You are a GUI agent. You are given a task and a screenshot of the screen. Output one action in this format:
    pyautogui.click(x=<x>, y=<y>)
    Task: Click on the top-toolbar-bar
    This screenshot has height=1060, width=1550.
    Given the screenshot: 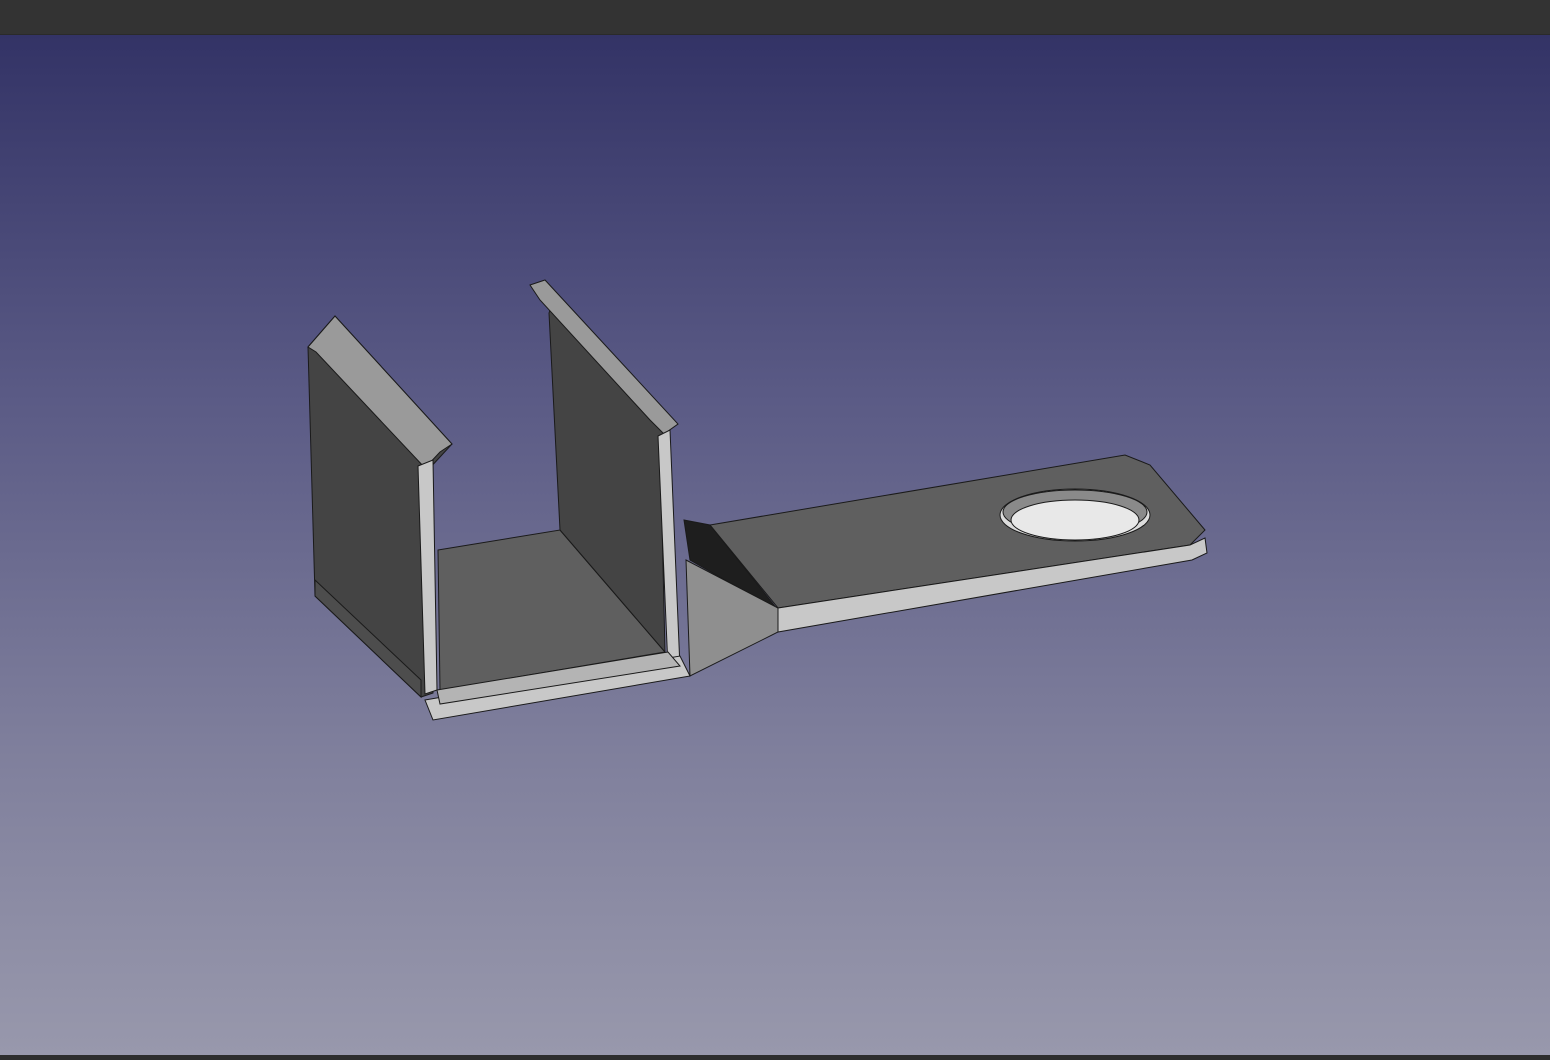 What is the action you would take?
    pyautogui.click(x=775, y=17)
    